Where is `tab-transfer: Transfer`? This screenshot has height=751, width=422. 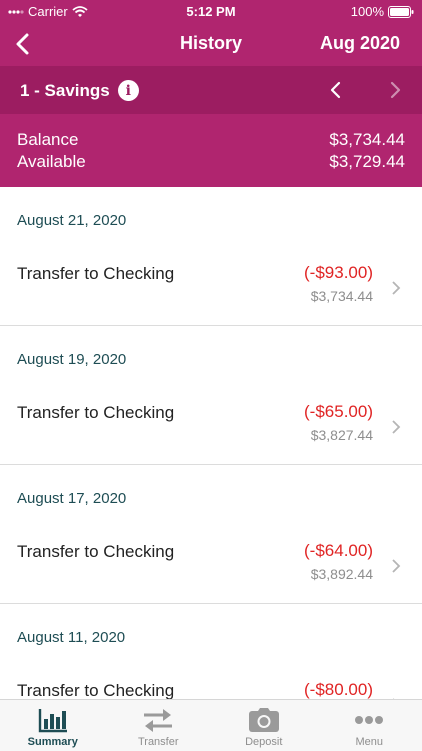
tab-transfer: Transfer is located at coordinates (159, 725).